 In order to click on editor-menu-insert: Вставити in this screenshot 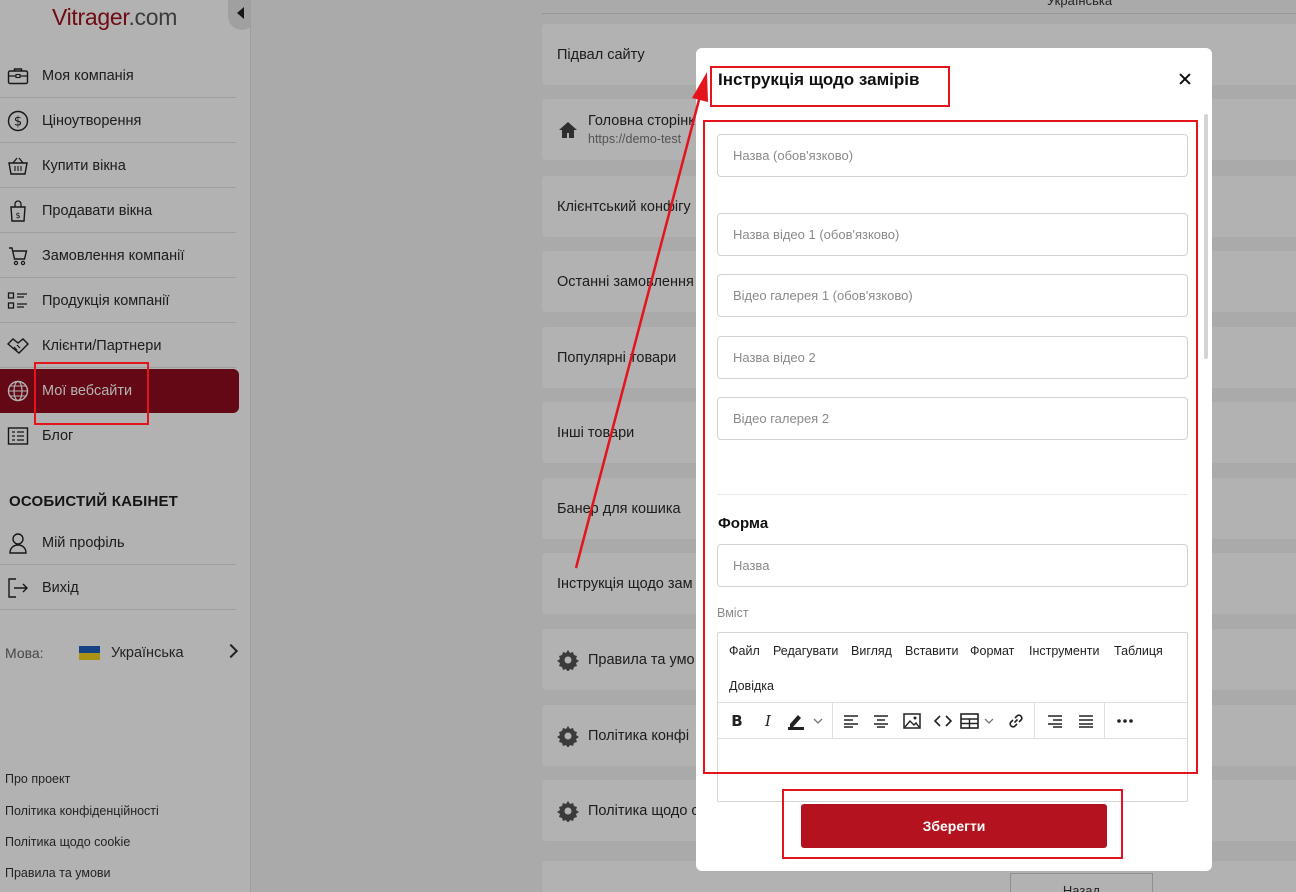, I will do `click(931, 651)`.